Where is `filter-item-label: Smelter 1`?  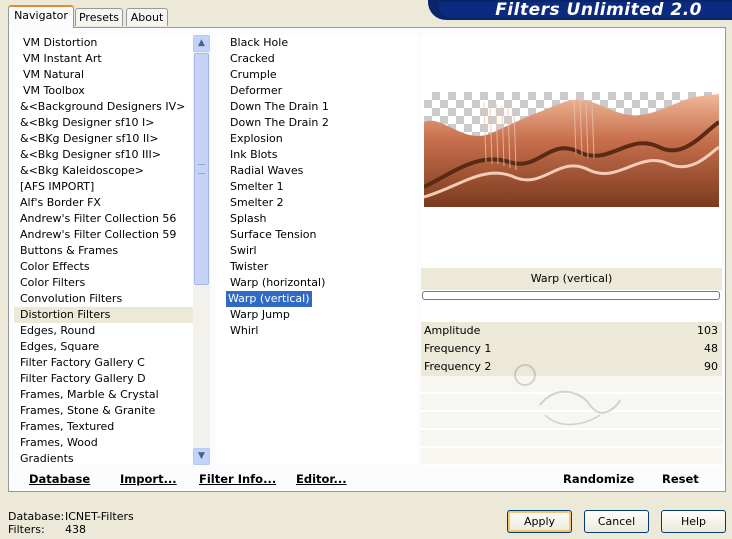
filter-item-label: Smelter 1 is located at coordinates (257, 186).